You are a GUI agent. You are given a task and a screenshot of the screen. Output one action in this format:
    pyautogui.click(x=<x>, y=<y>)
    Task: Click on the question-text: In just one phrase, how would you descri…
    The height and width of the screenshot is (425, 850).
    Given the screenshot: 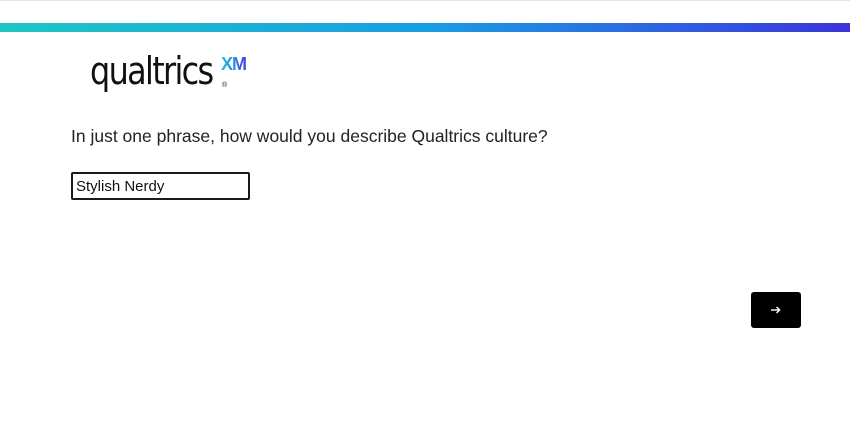 What is the action you would take?
    pyautogui.click(x=309, y=136)
    